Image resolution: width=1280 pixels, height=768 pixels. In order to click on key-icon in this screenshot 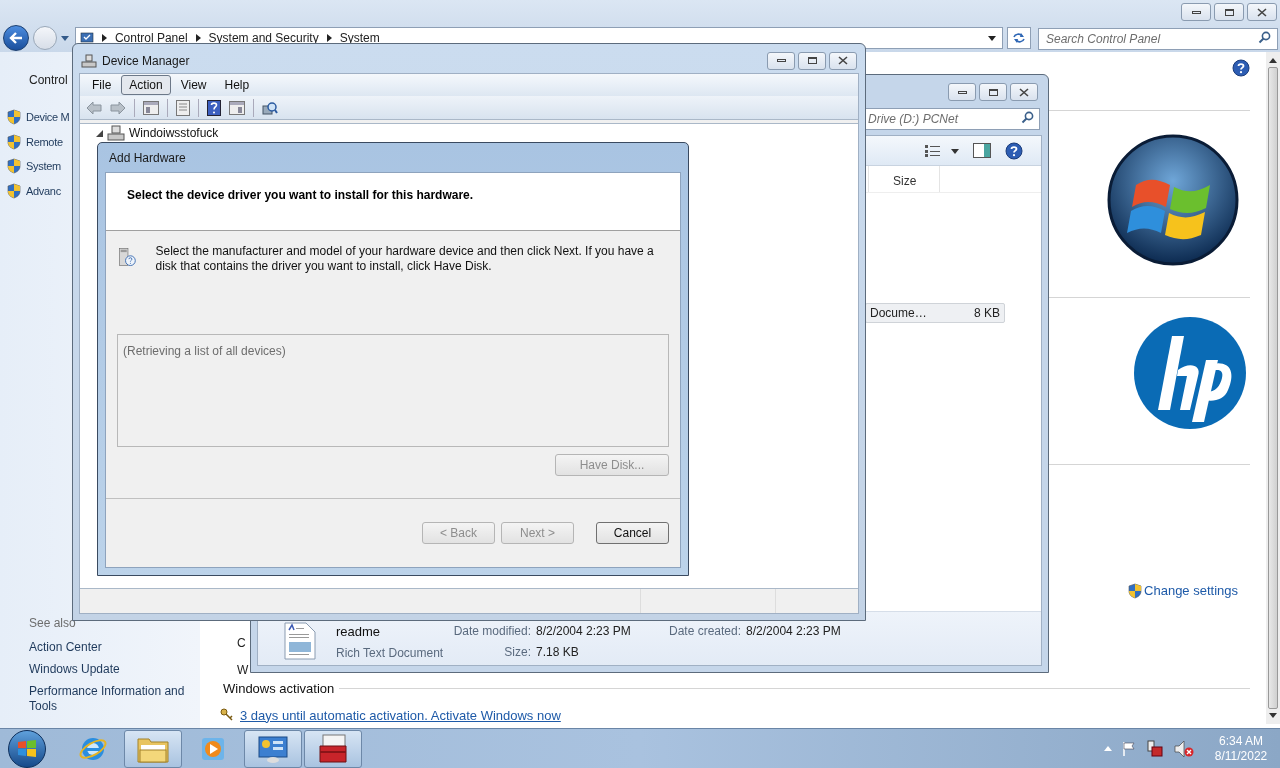, I will do `click(227, 715)`.